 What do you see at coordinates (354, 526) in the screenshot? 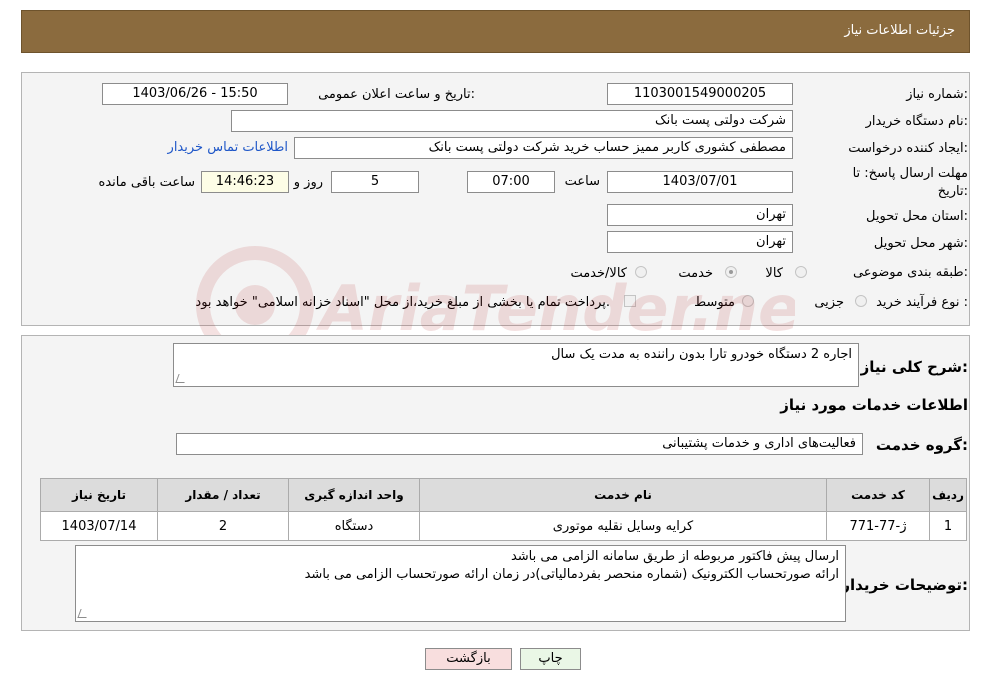
I see `cell-unit: دستگاه` at bounding box center [354, 526].